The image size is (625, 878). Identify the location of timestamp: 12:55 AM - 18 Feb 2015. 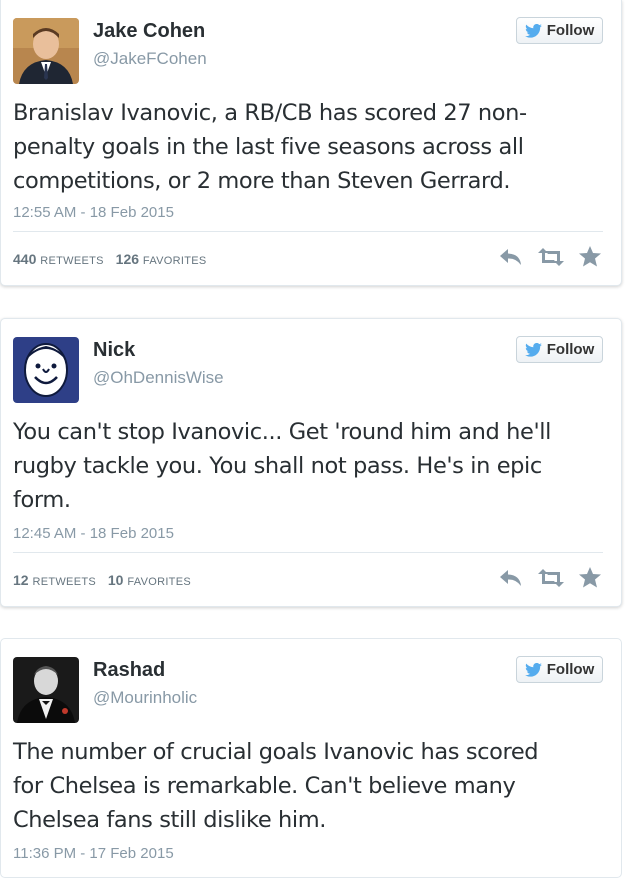
(93, 212).